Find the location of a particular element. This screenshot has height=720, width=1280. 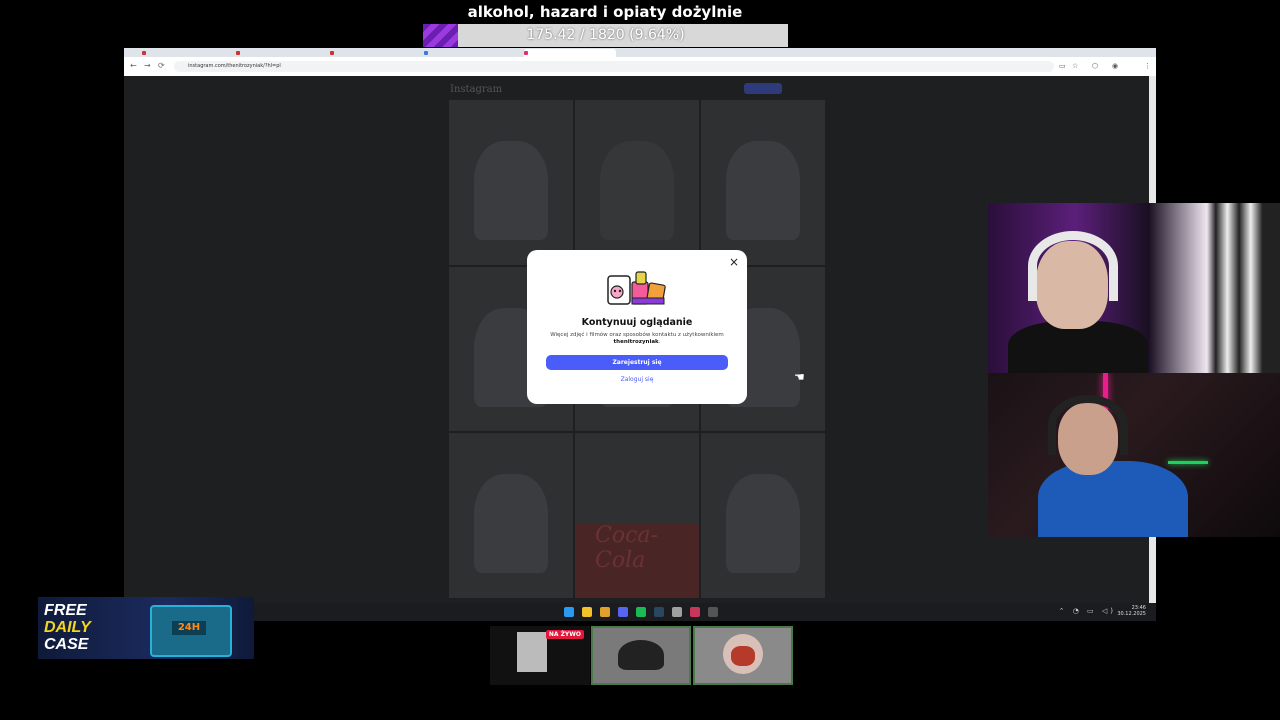

goal-progress-text: 175.42 / 1820 (9.64%) is located at coordinates (605, 35).